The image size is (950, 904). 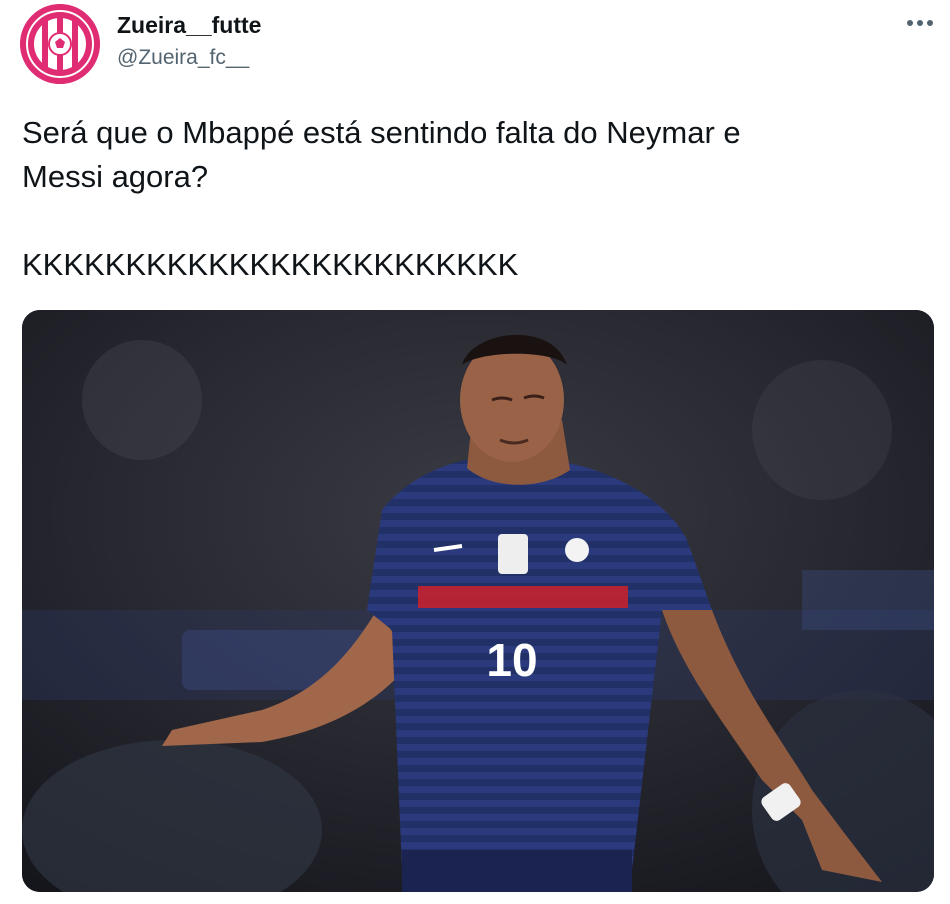 I want to click on author-handle: @Zueira_fc__, so click(x=183, y=58).